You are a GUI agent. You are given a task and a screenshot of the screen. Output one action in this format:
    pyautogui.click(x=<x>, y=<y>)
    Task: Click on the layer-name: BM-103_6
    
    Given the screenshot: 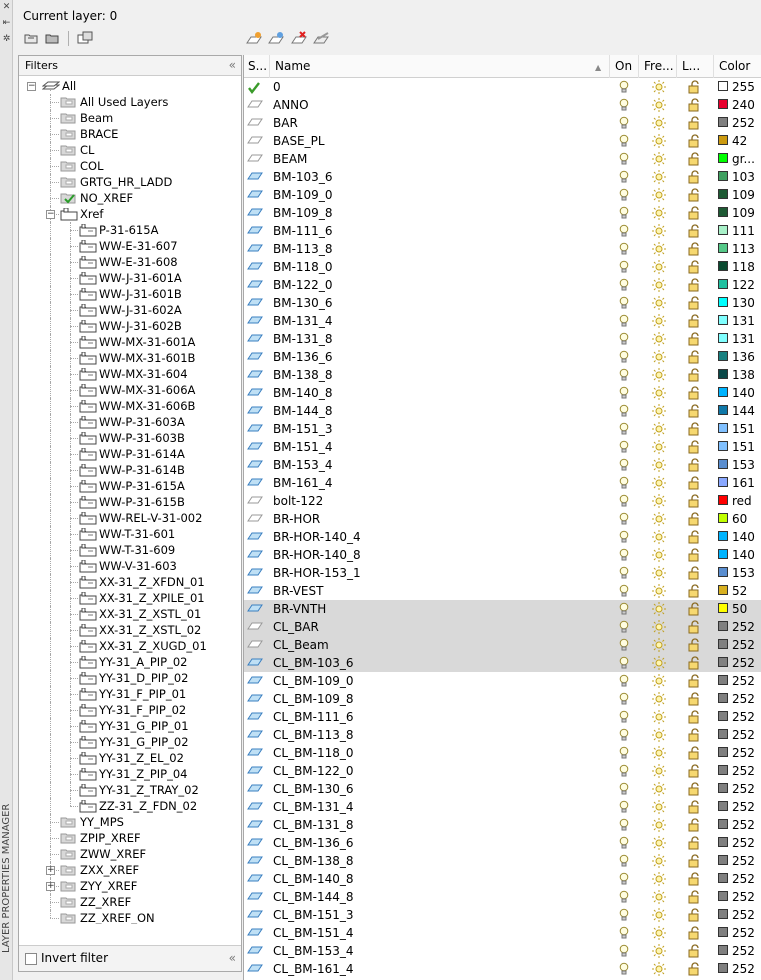 What is the action you would take?
    pyautogui.click(x=440, y=177)
    